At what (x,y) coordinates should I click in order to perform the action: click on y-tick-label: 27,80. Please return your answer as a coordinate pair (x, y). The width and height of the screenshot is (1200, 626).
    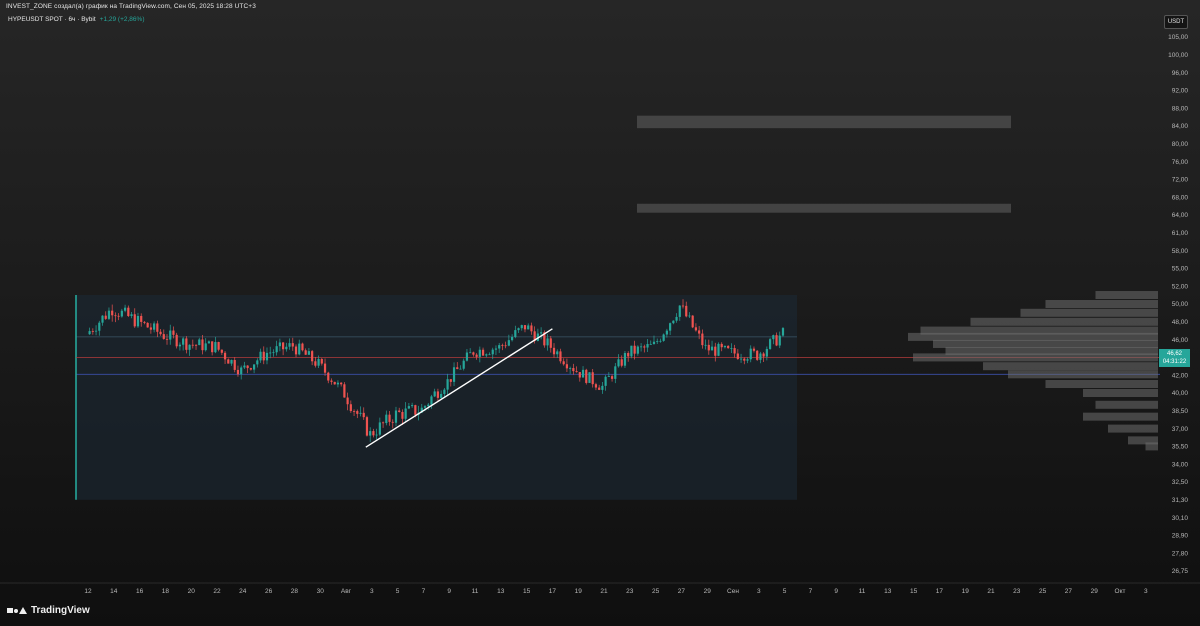
    Looking at the image, I should click on (1180, 553).